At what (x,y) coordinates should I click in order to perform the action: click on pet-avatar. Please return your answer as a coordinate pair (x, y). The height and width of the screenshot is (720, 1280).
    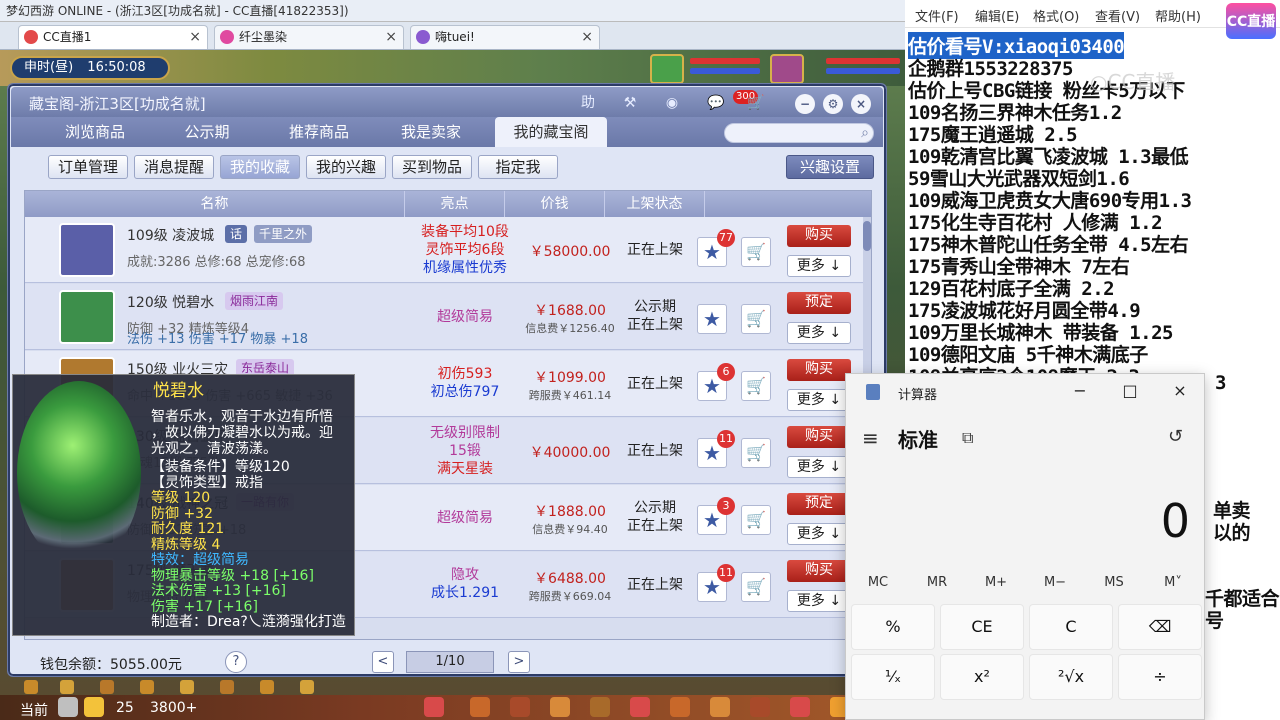
    Looking at the image, I should click on (667, 69).